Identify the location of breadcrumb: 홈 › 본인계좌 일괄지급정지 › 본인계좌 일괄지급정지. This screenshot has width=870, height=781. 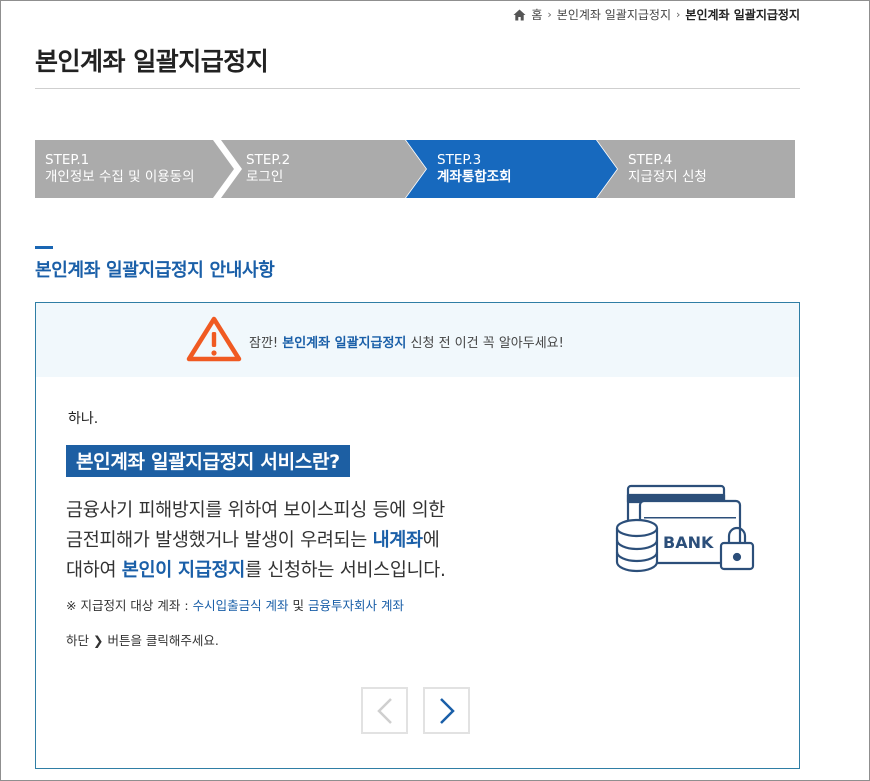
(656, 14).